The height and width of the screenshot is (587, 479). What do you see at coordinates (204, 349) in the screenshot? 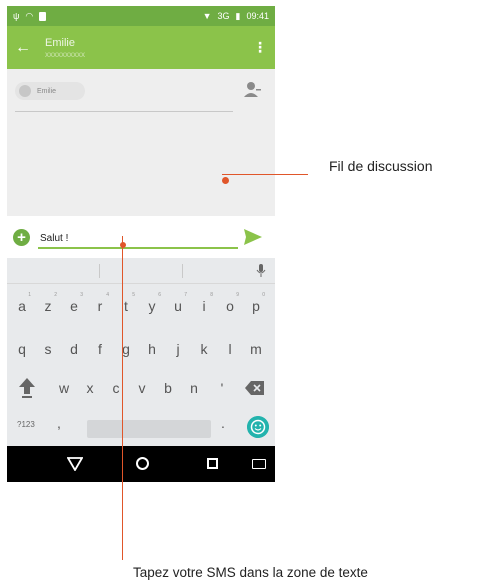
I see `key: k` at bounding box center [204, 349].